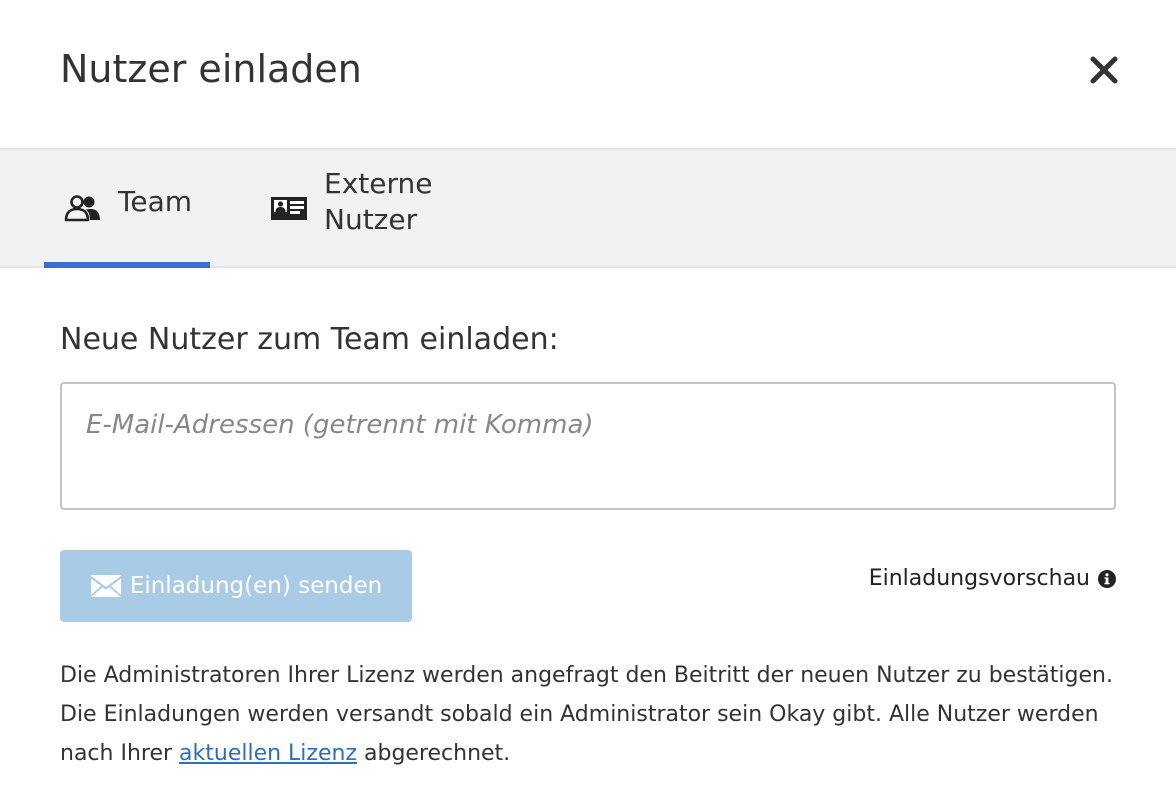  Describe the element at coordinates (979, 578) in the screenshot. I see `invitation-preview-label: Einladungsvorschau` at that location.